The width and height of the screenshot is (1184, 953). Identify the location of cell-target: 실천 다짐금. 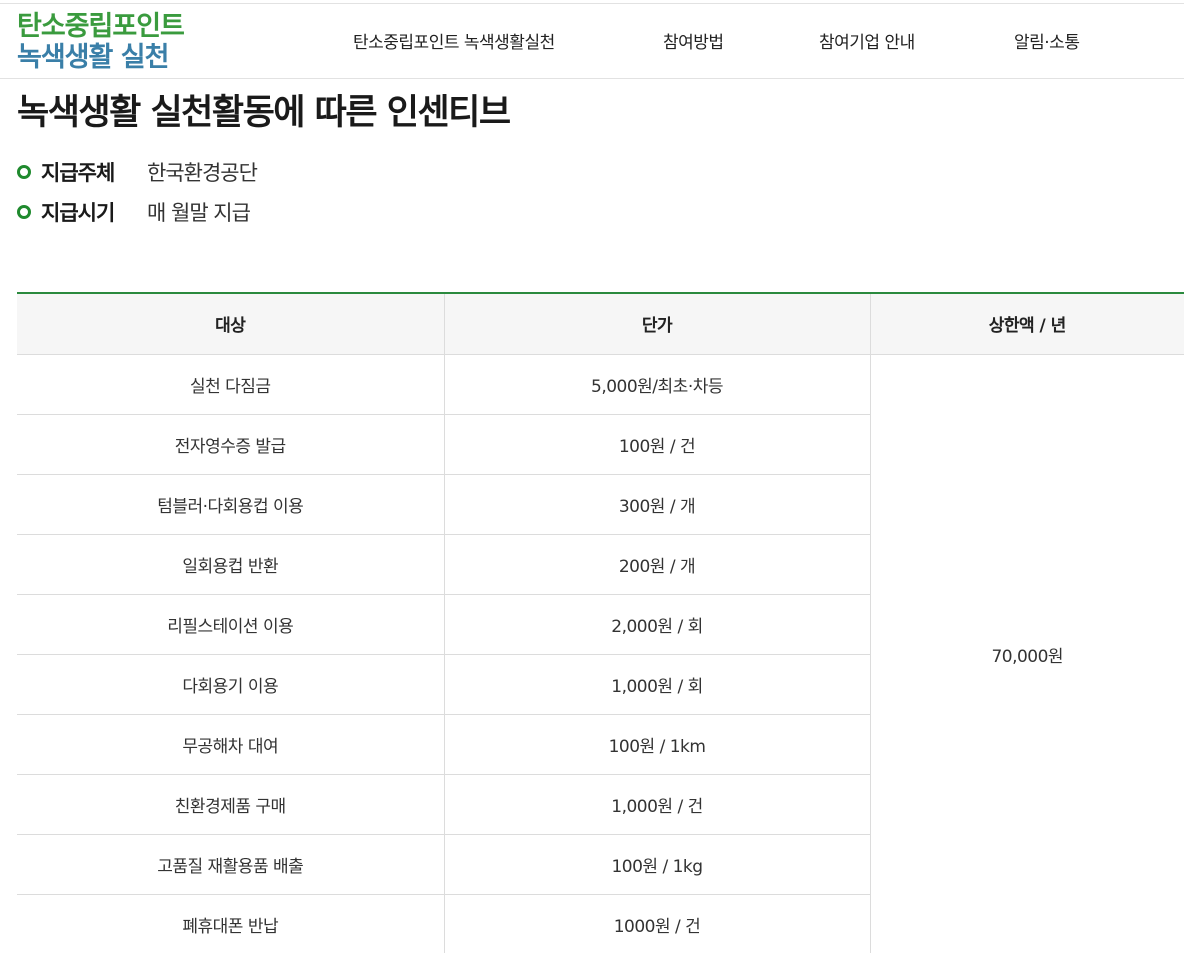
(230, 384).